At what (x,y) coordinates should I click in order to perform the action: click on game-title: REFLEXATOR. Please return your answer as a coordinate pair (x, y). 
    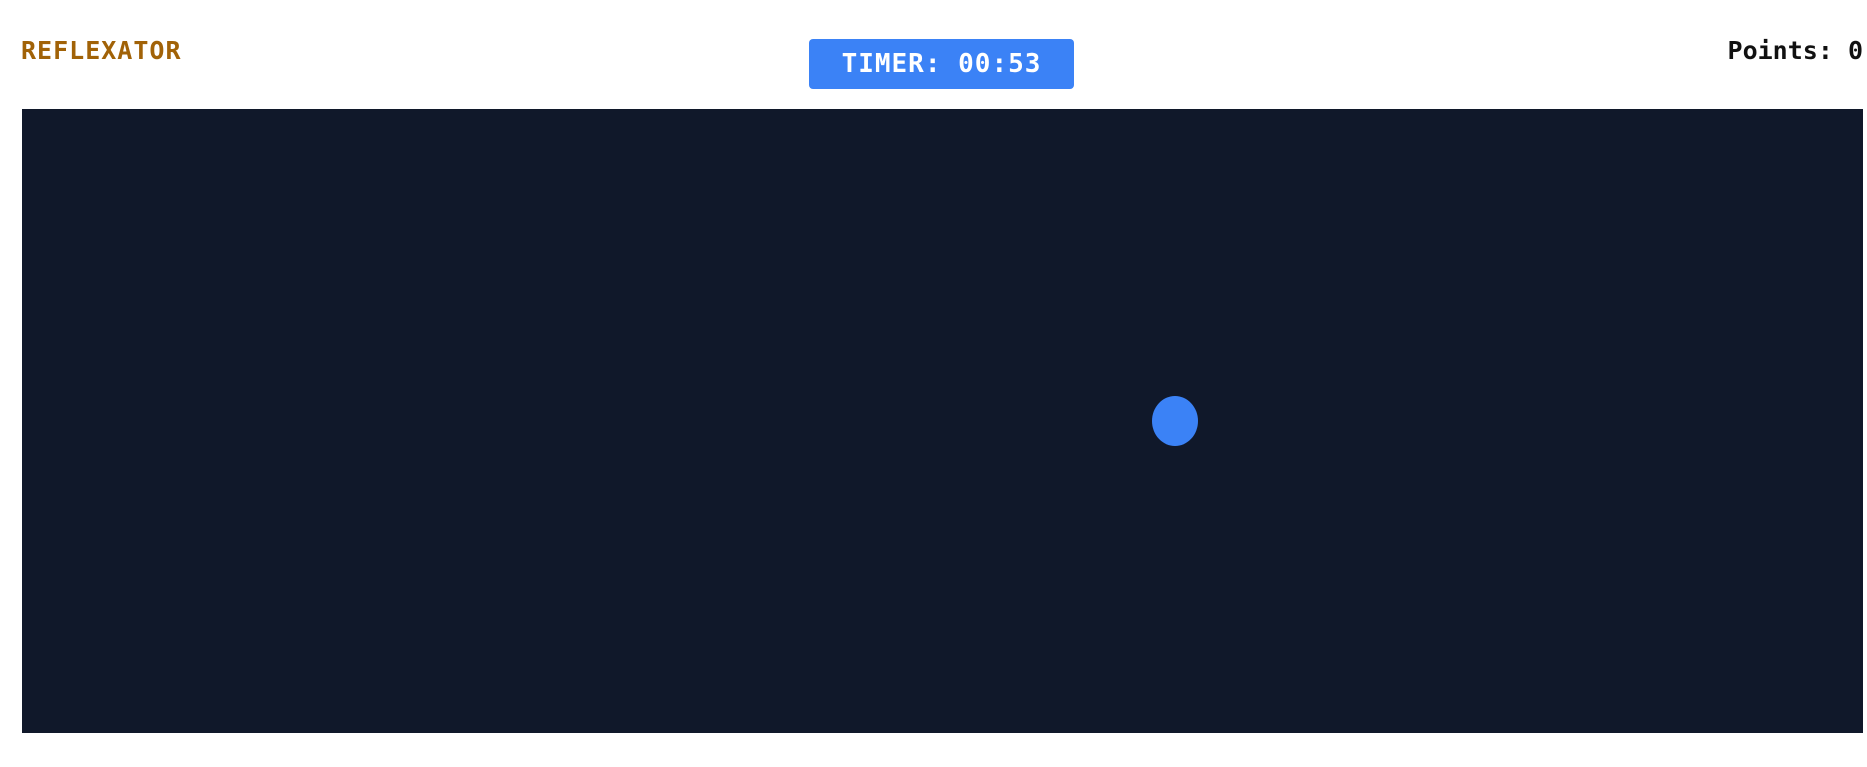
    Looking at the image, I should click on (101, 50).